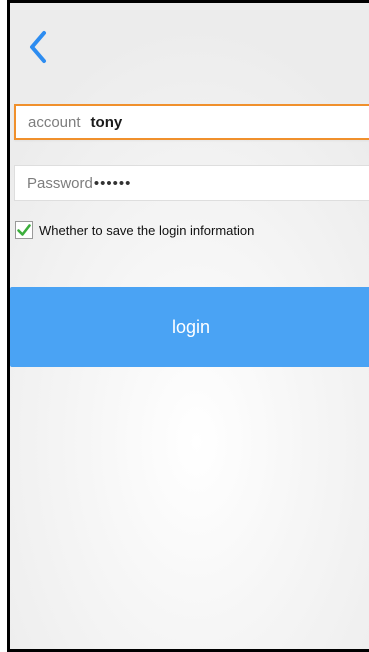 The height and width of the screenshot is (652, 369). What do you see at coordinates (191, 122) in the screenshot?
I see `account-field: account tony` at bounding box center [191, 122].